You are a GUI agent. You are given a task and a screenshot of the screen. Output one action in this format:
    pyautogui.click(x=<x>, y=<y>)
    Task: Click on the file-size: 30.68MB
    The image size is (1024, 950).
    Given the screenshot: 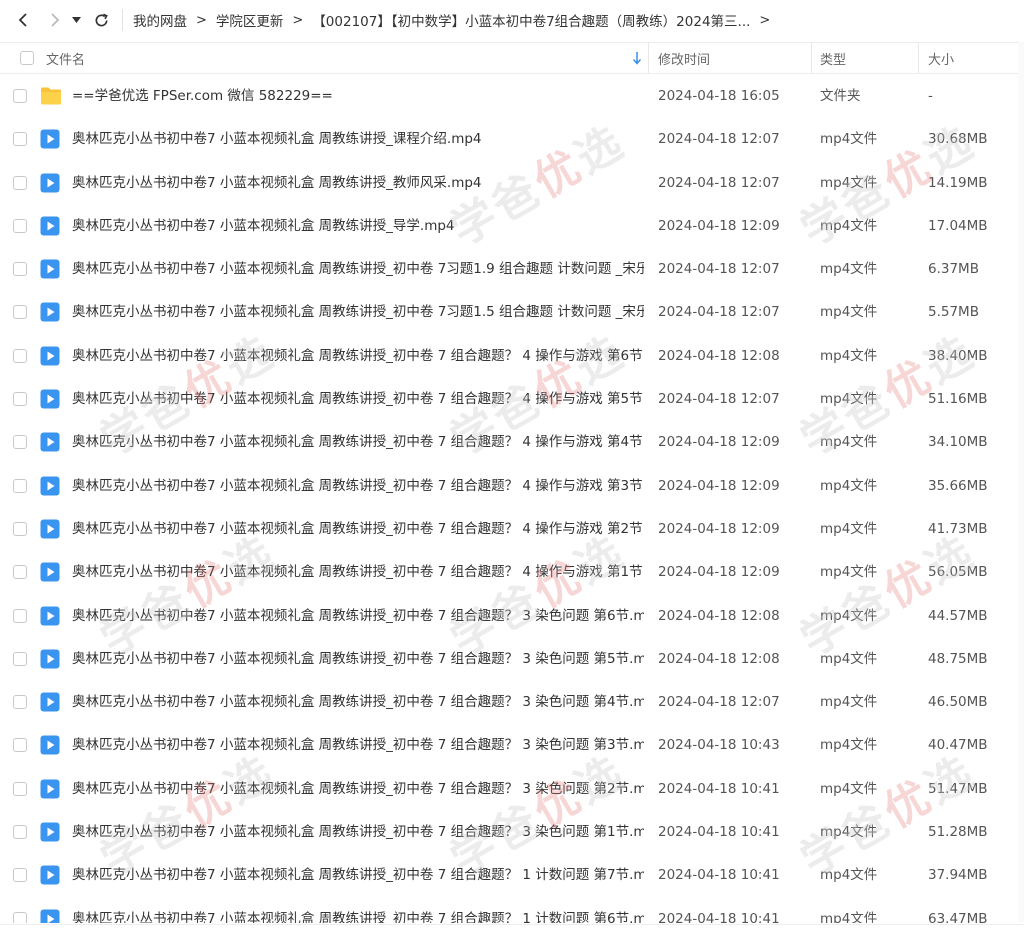 What is the action you would take?
    pyautogui.click(x=958, y=139)
    